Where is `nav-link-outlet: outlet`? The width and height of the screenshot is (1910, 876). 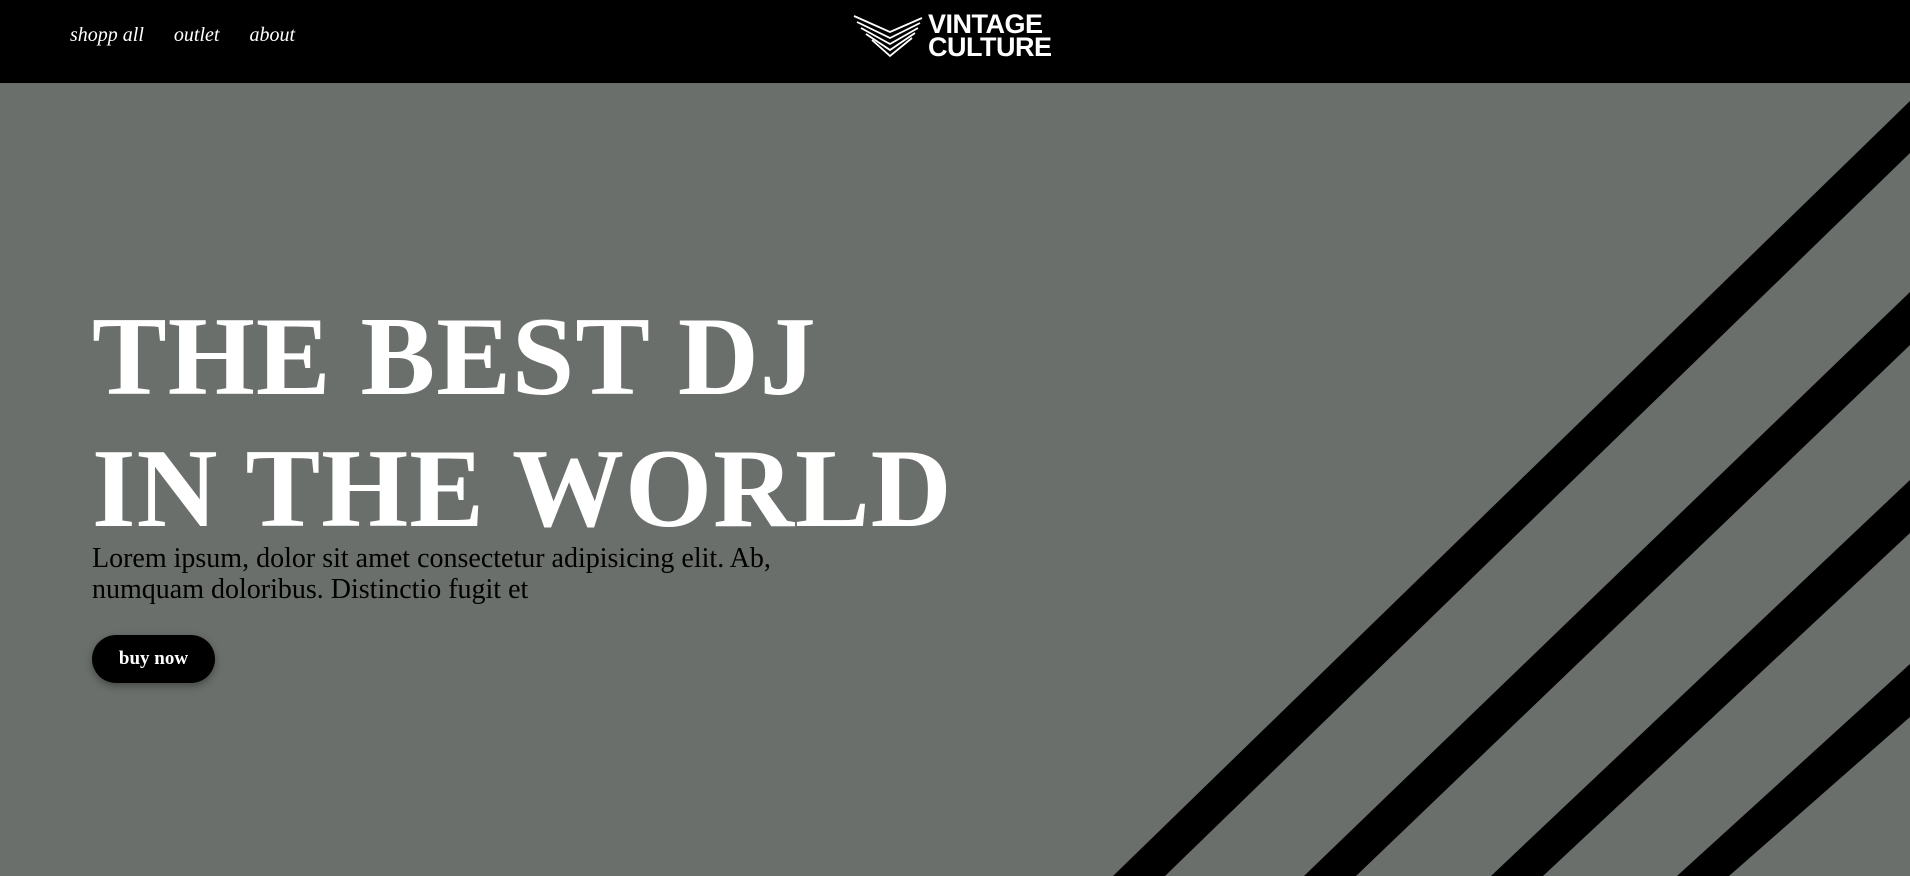 nav-link-outlet: outlet is located at coordinates (197, 35).